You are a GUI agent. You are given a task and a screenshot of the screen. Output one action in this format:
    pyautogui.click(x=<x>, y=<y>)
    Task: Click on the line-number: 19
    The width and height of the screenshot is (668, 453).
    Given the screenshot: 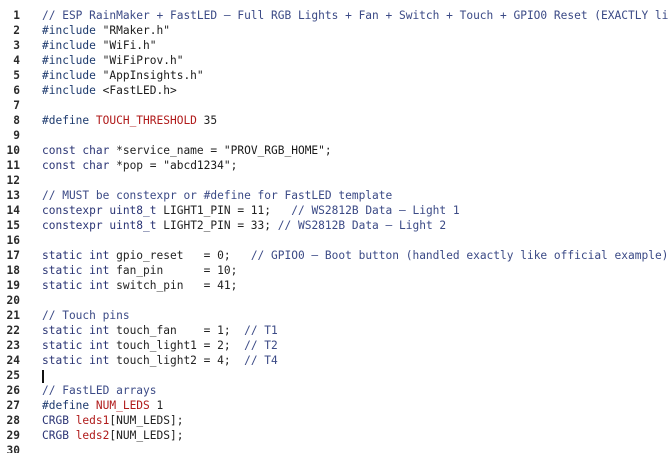 What is the action you would take?
    pyautogui.click(x=13, y=285)
    